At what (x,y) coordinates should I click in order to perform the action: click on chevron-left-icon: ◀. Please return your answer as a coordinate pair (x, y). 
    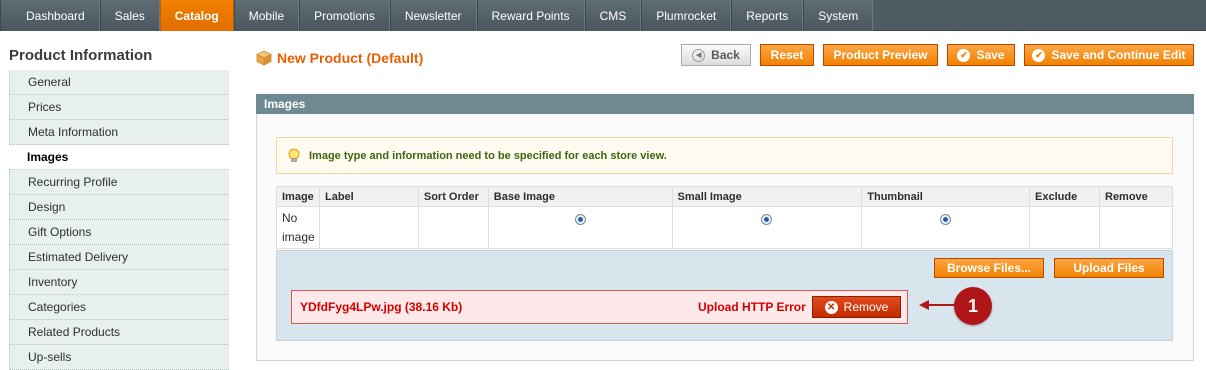
    Looking at the image, I should click on (699, 55).